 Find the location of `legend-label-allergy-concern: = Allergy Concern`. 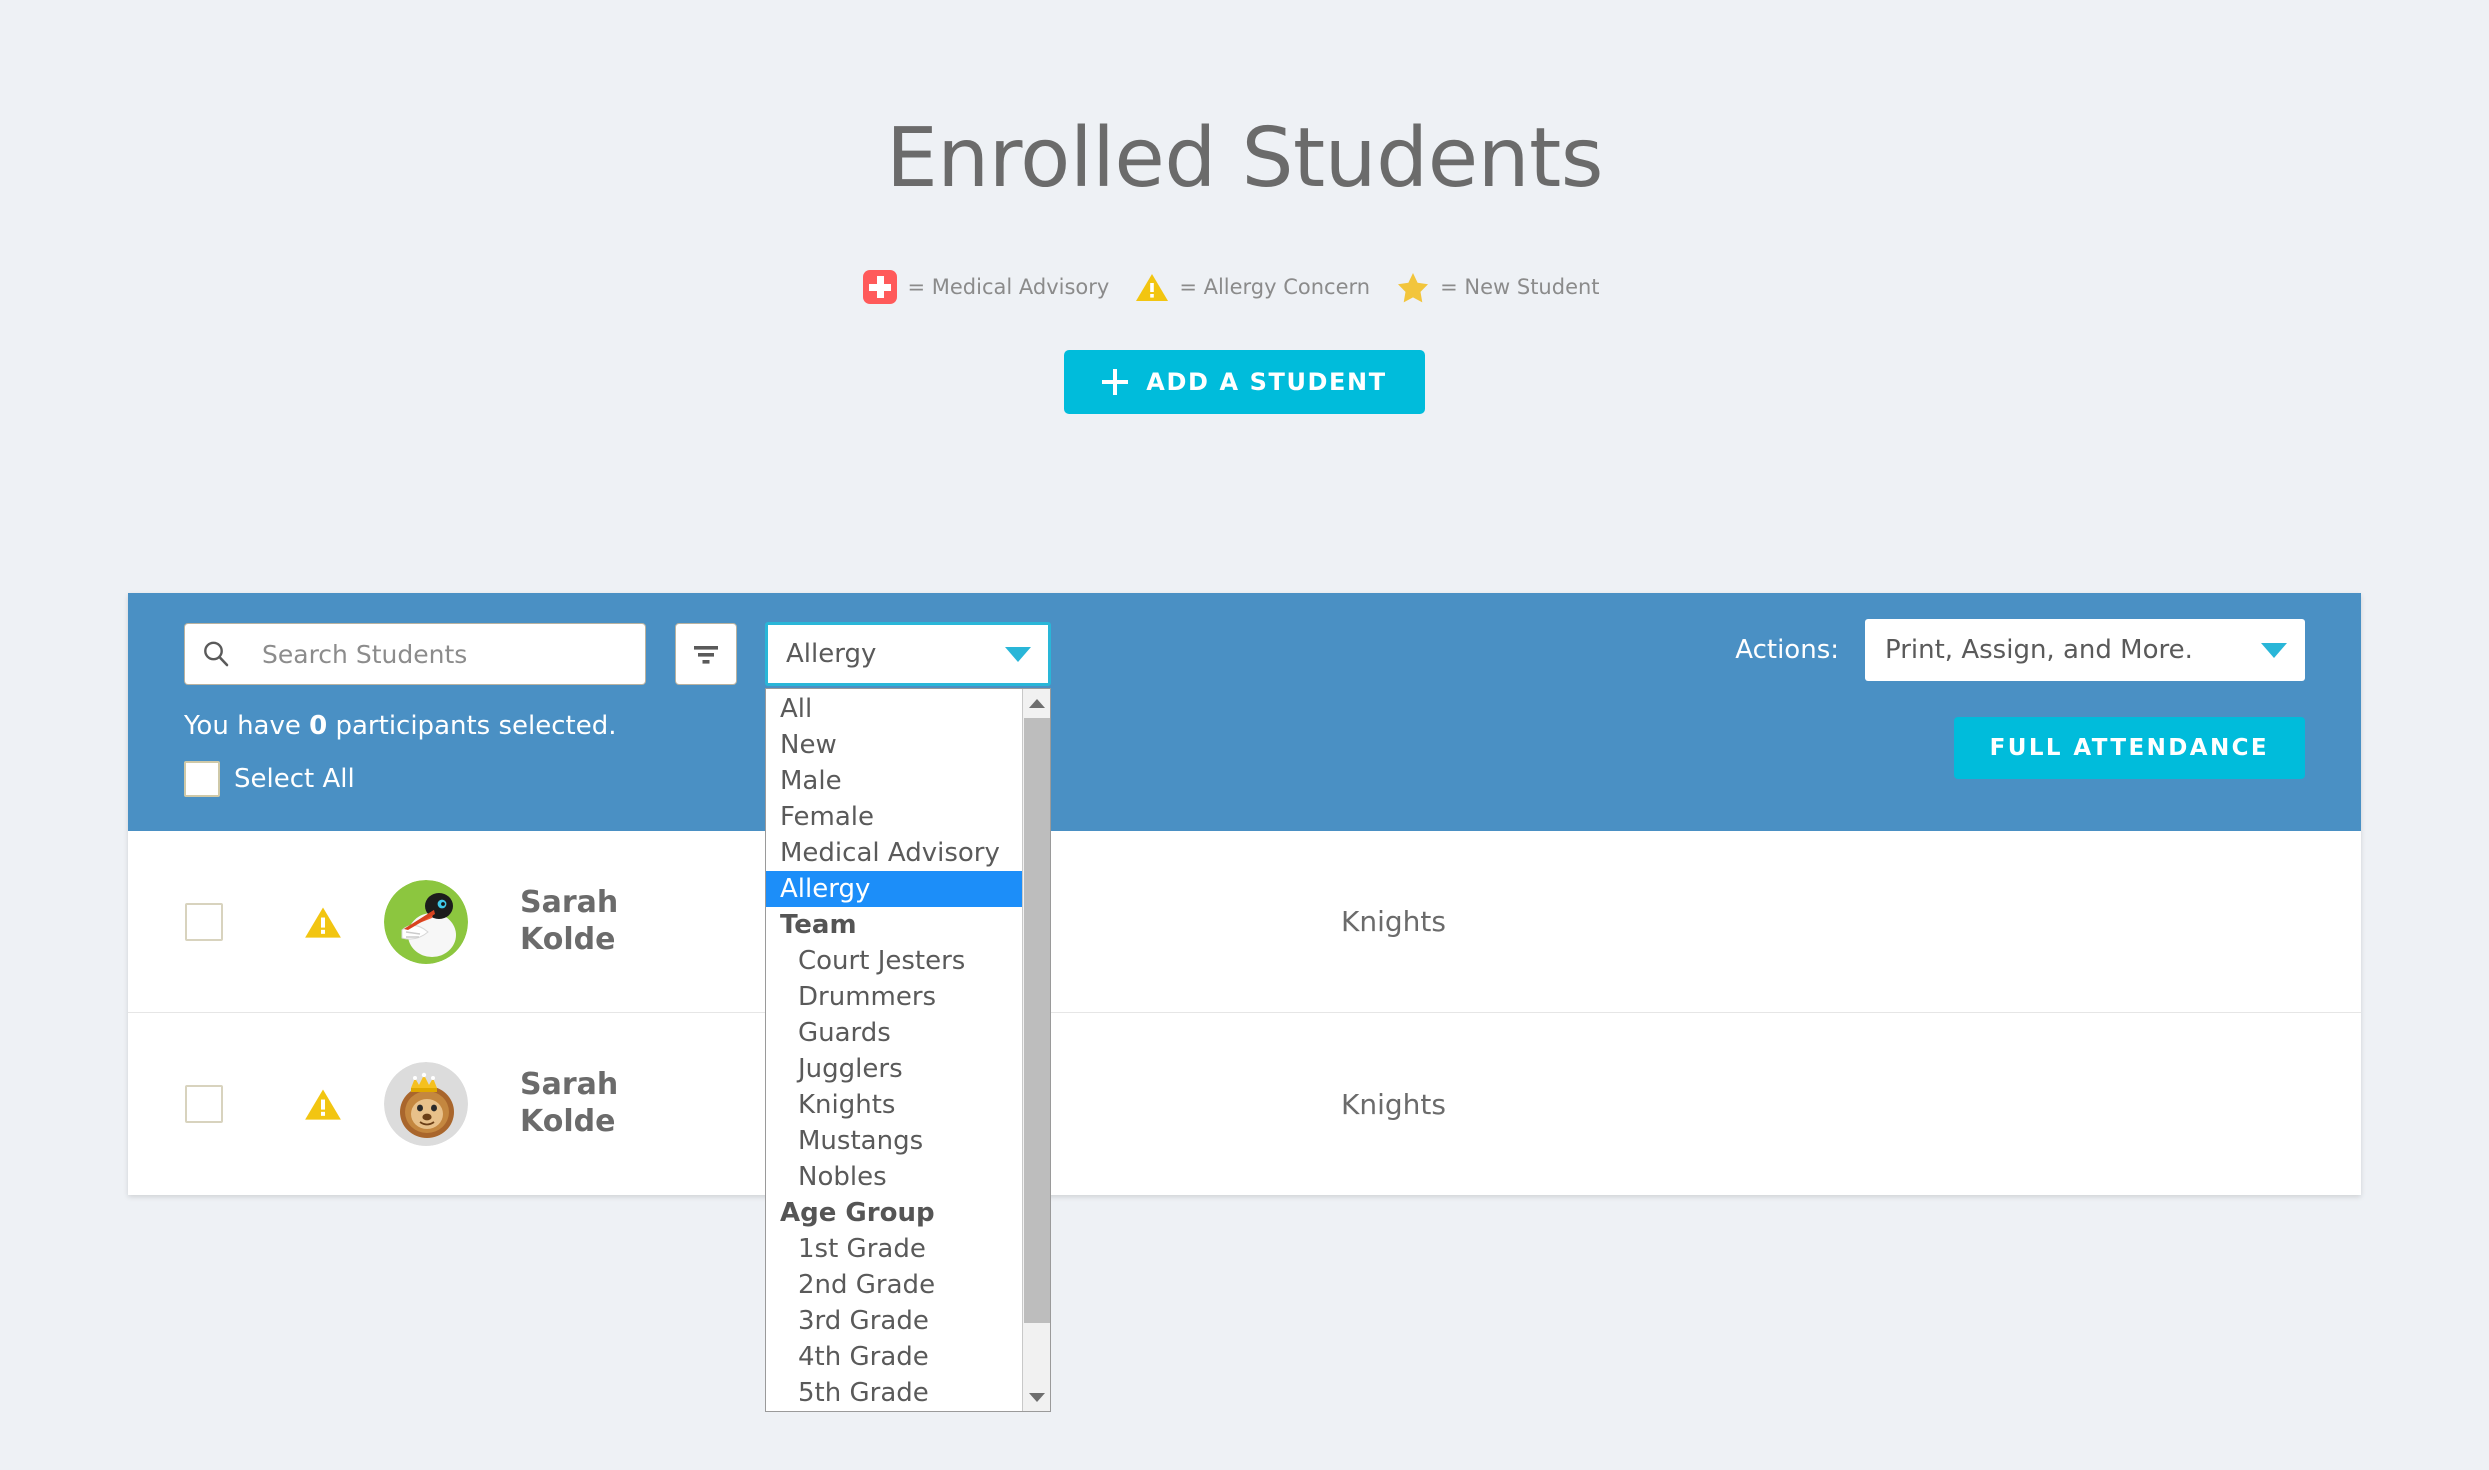

legend-label-allergy-concern: = Allergy Concern is located at coordinates (1275, 287).